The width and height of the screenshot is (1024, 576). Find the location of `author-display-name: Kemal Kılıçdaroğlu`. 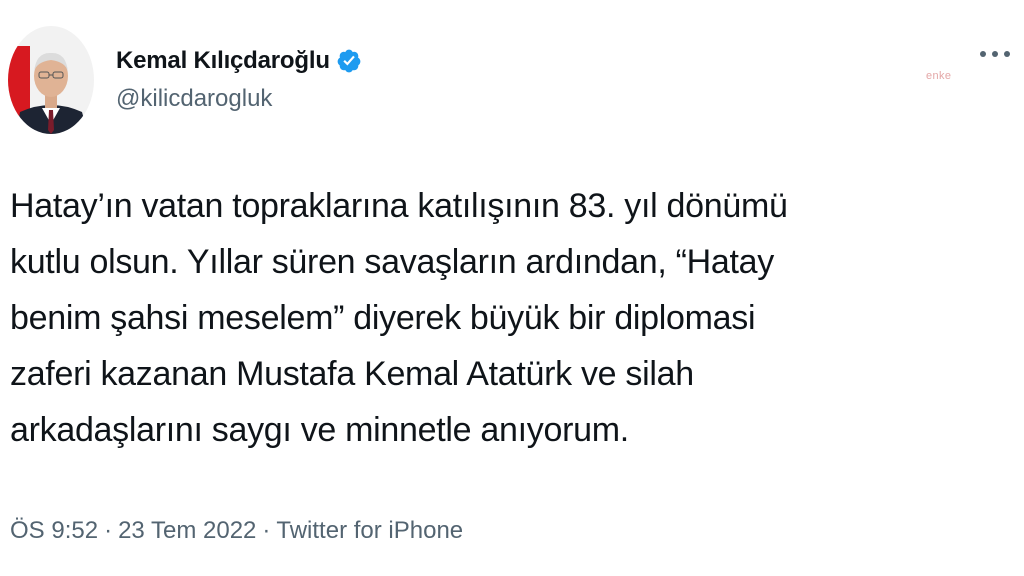

author-display-name: Kemal Kılıçdaroğlu is located at coordinates (223, 61).